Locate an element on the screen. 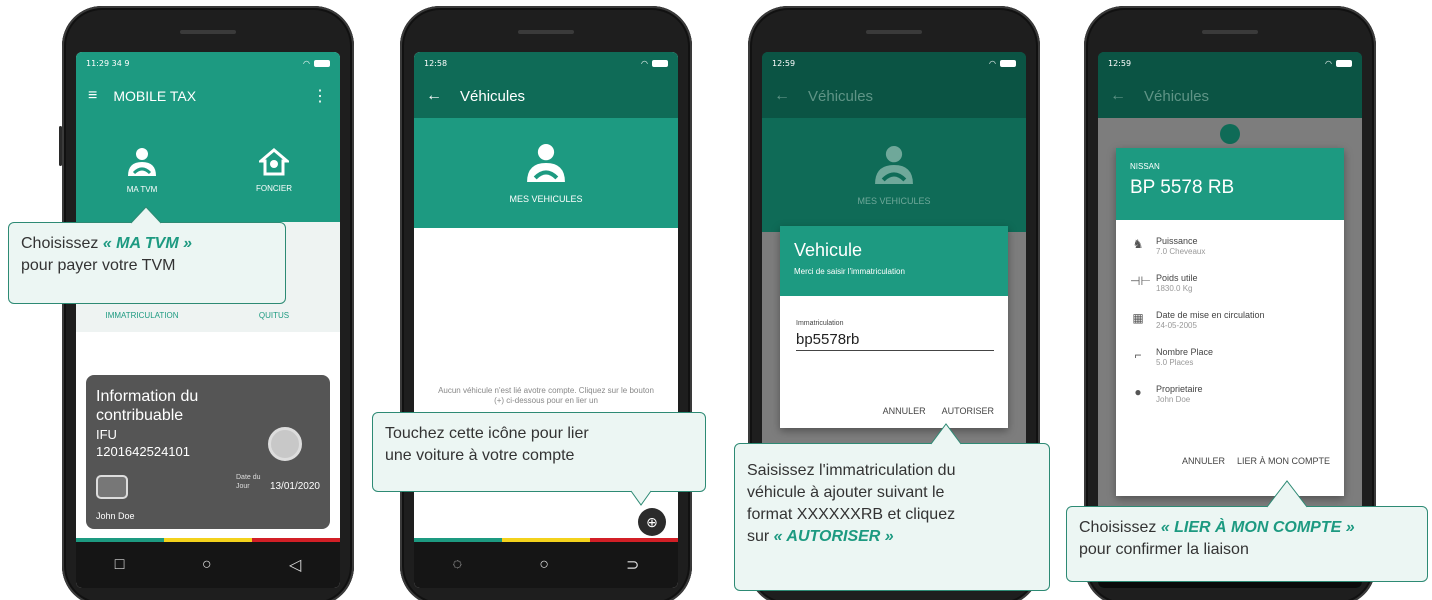 This screenshot has height=600, width=1432. tile-label: IMMATRICULATION is located at coordinates (142, 315).